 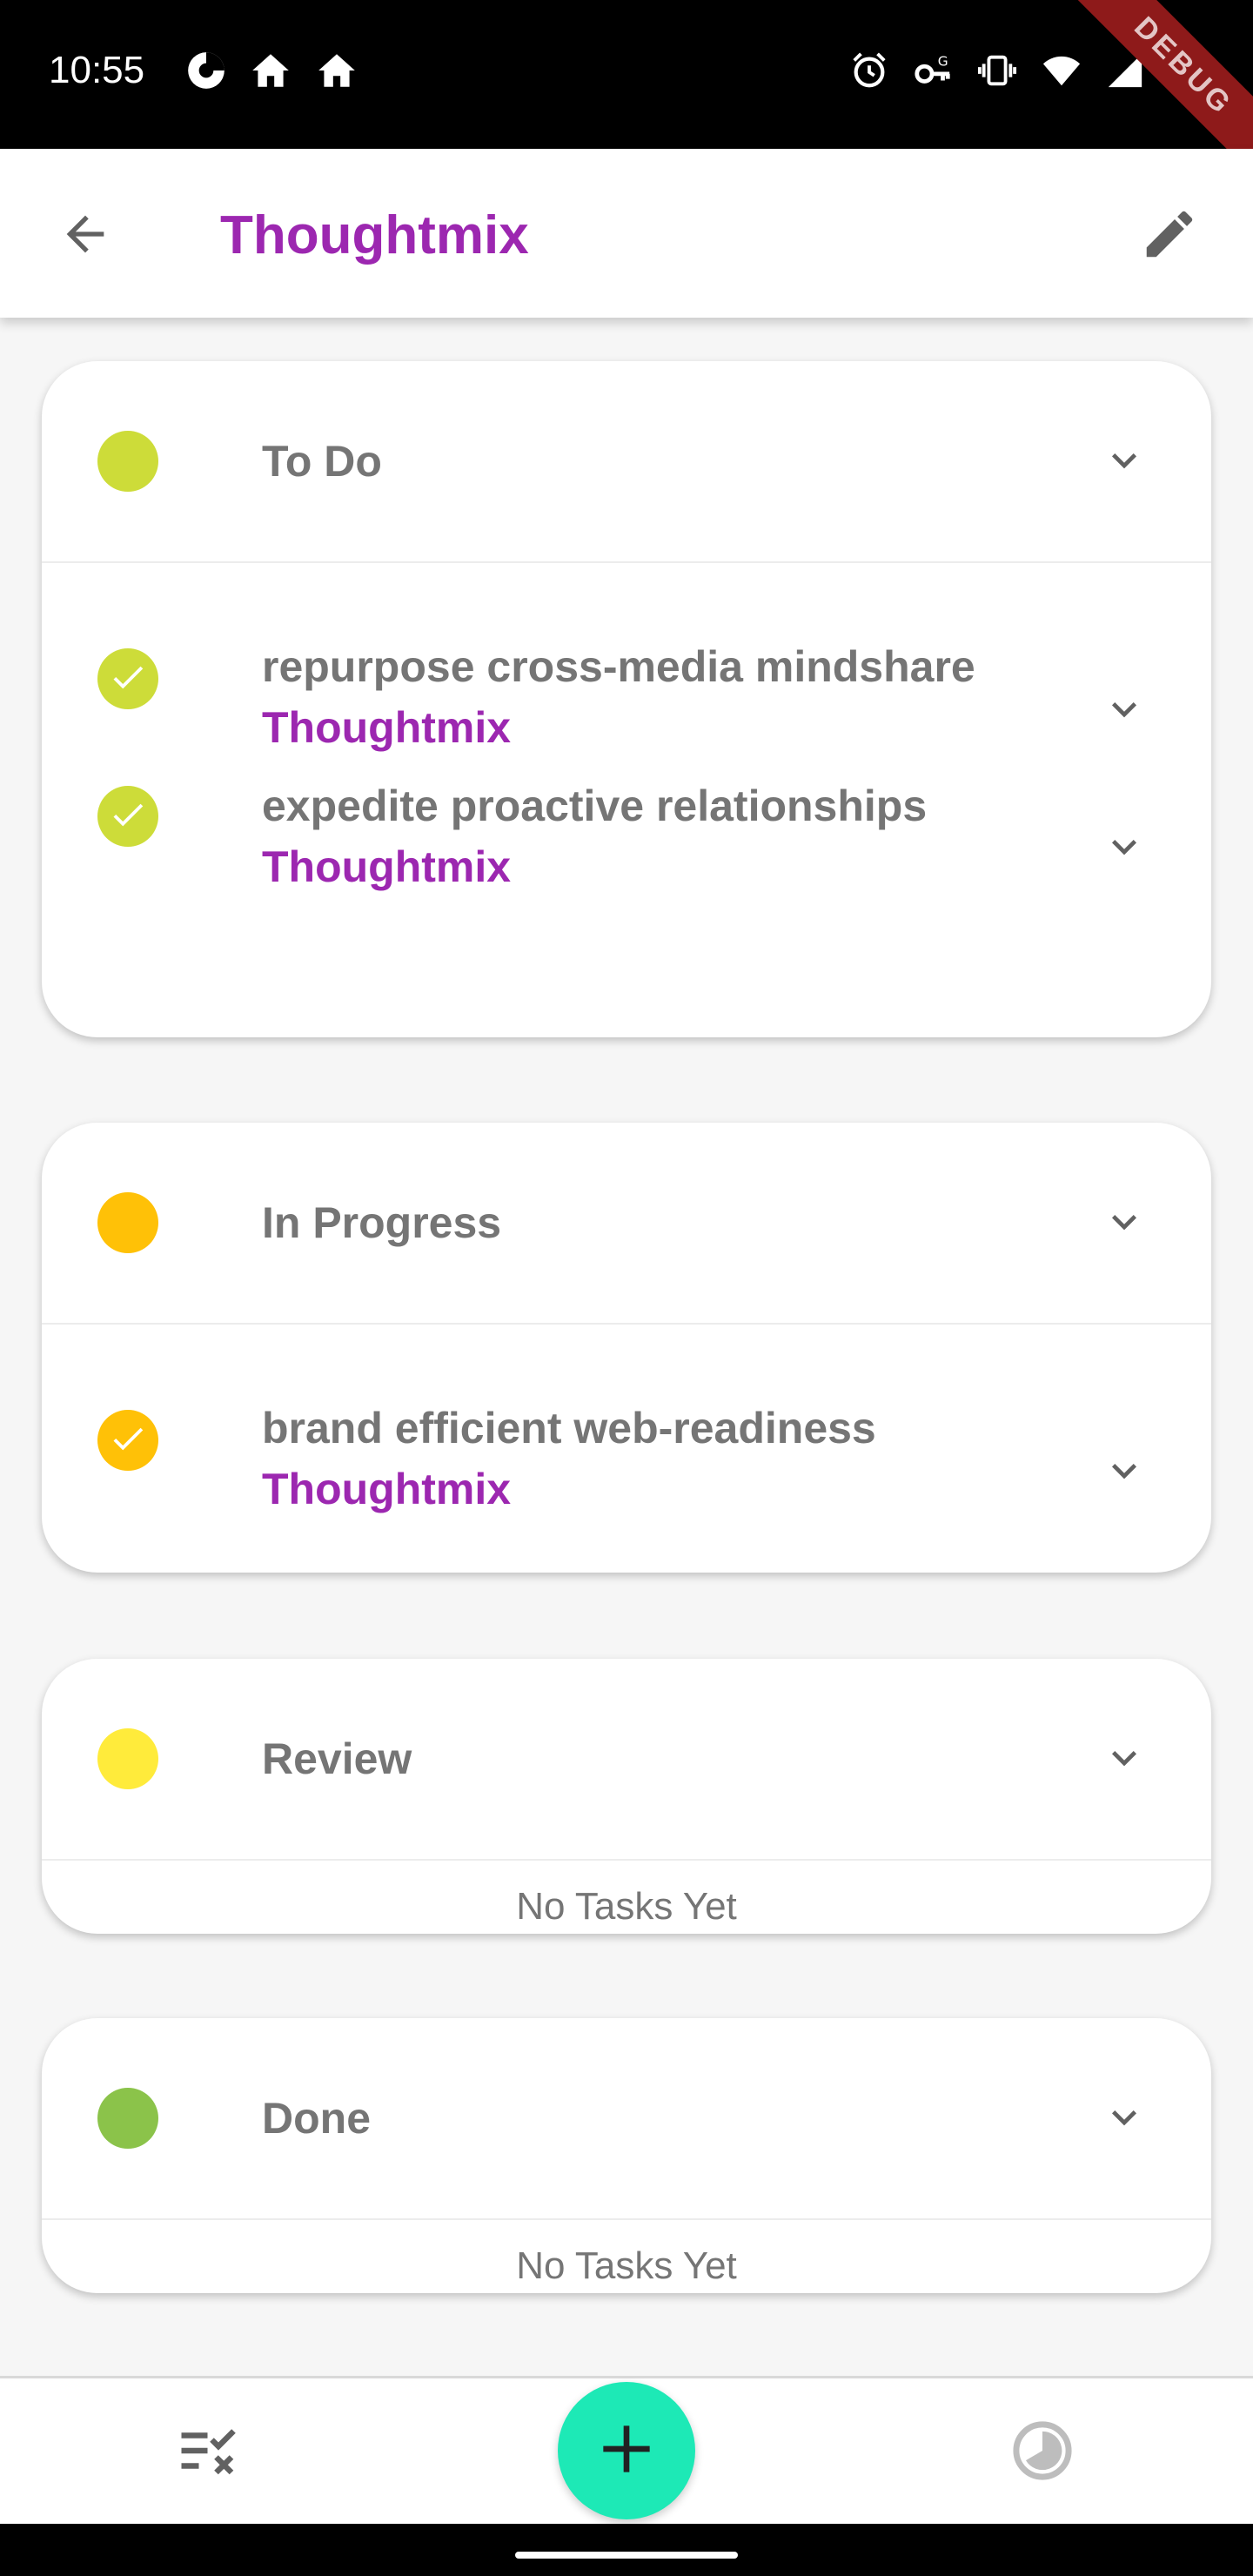 I want to click on bottom-nav, so click(x=626, y=2450).